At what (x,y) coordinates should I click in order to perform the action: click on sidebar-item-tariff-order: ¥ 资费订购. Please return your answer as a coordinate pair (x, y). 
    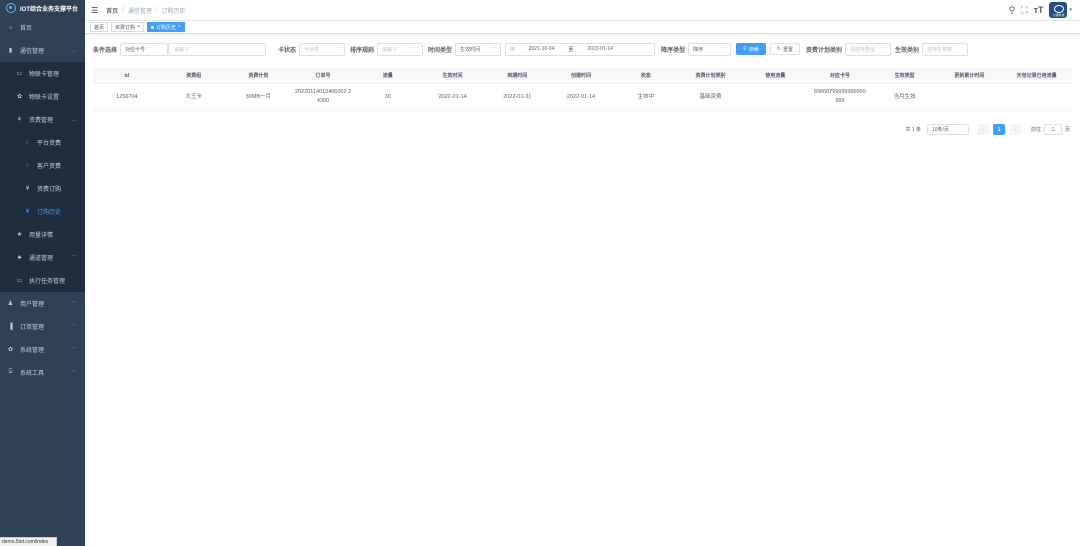
    Looking at the image, I should click on (42, 188).